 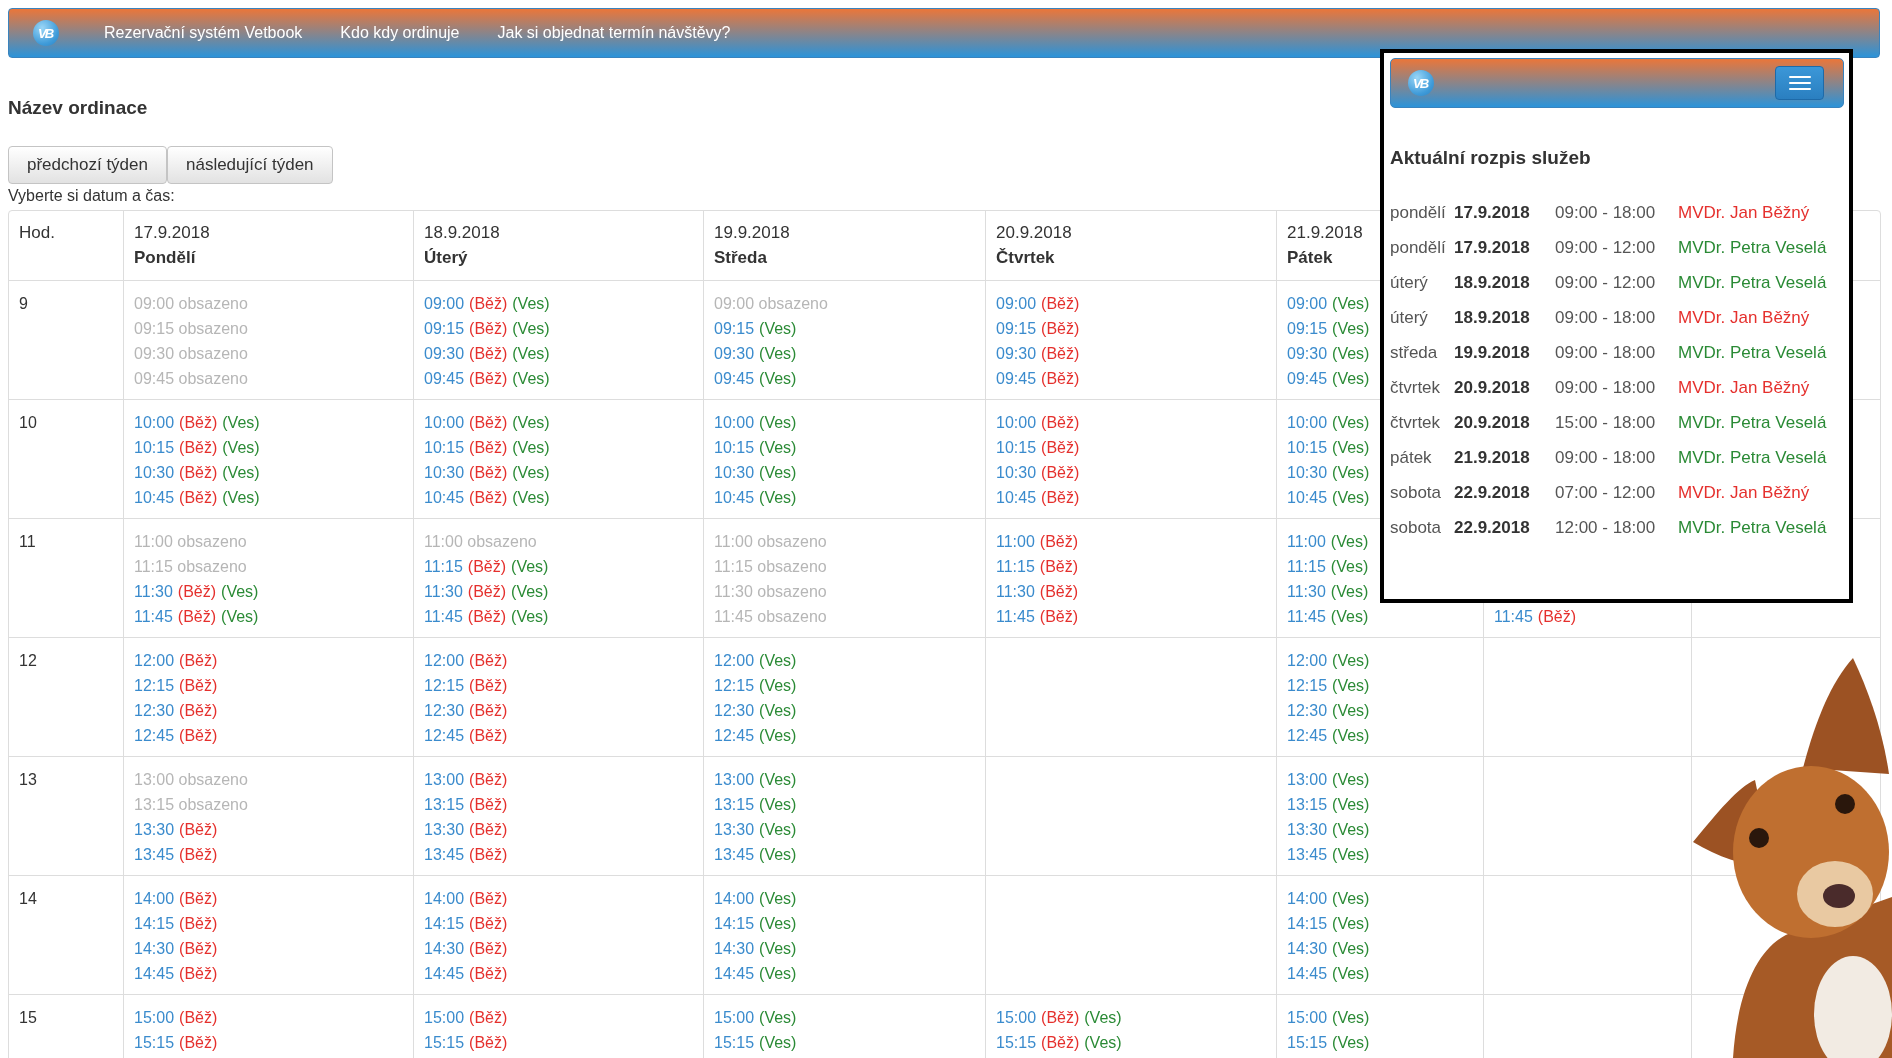 I want to click on nav-link: Rezervační systém Vetbook, so click(x=203, y=33).